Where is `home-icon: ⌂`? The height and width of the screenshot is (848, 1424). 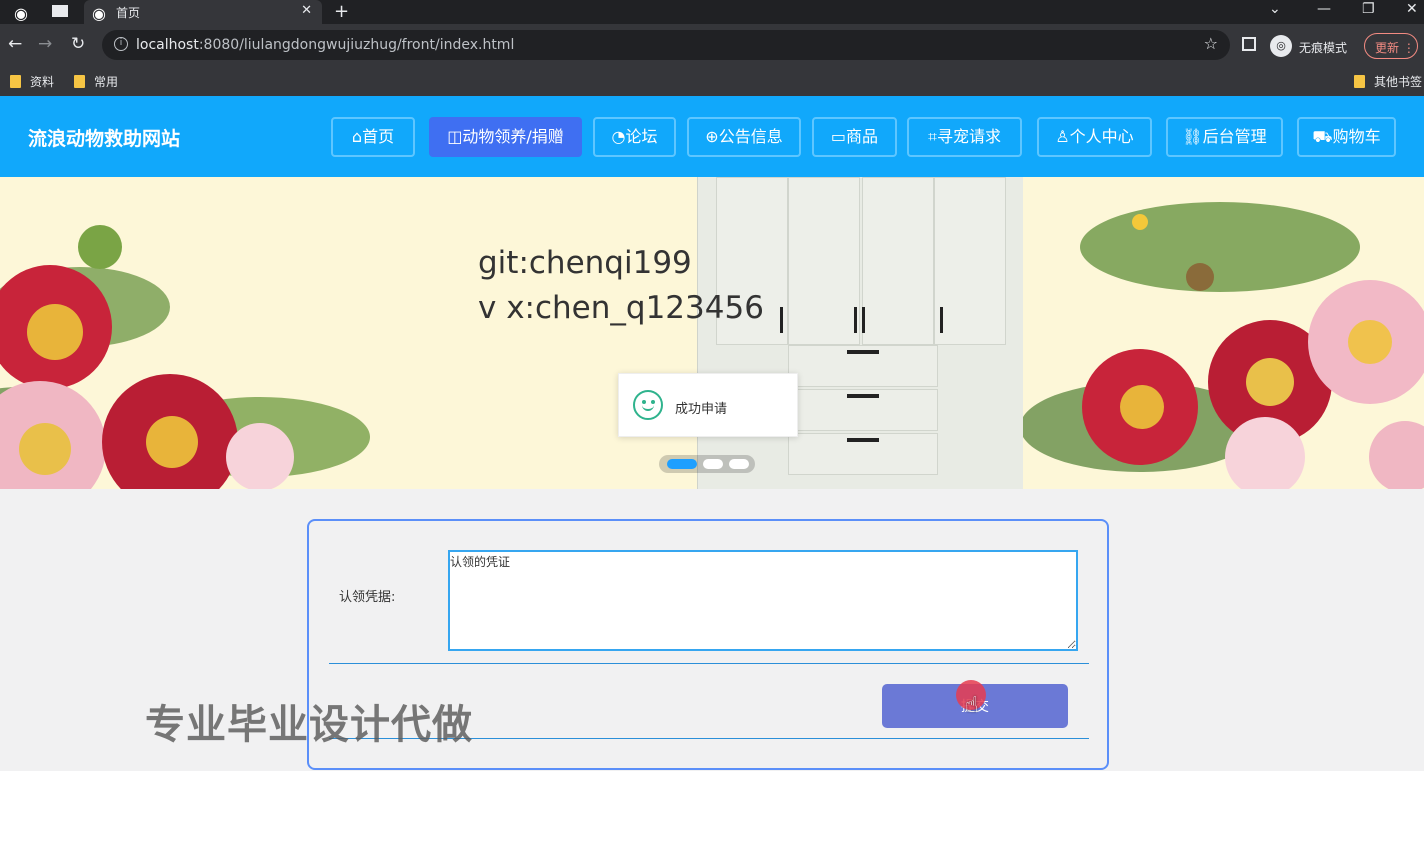 home-icon: ⌂ is located at coordinates (357, 136).